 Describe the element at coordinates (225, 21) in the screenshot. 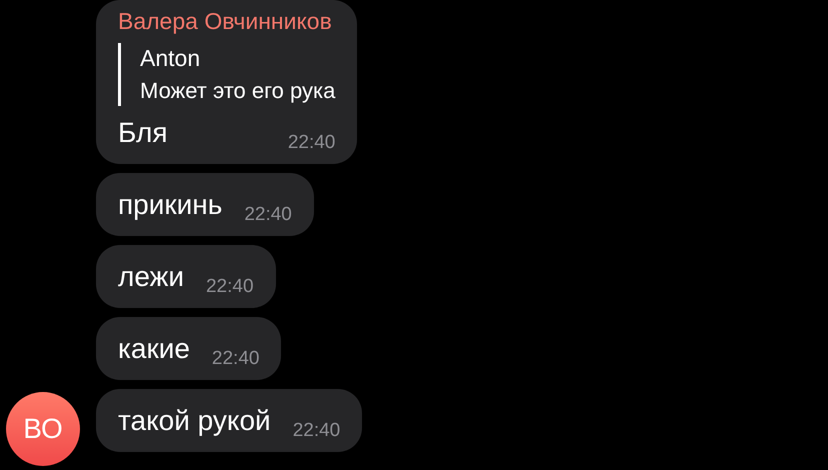

I see `sender-name: Валера Овчинников` at that location.